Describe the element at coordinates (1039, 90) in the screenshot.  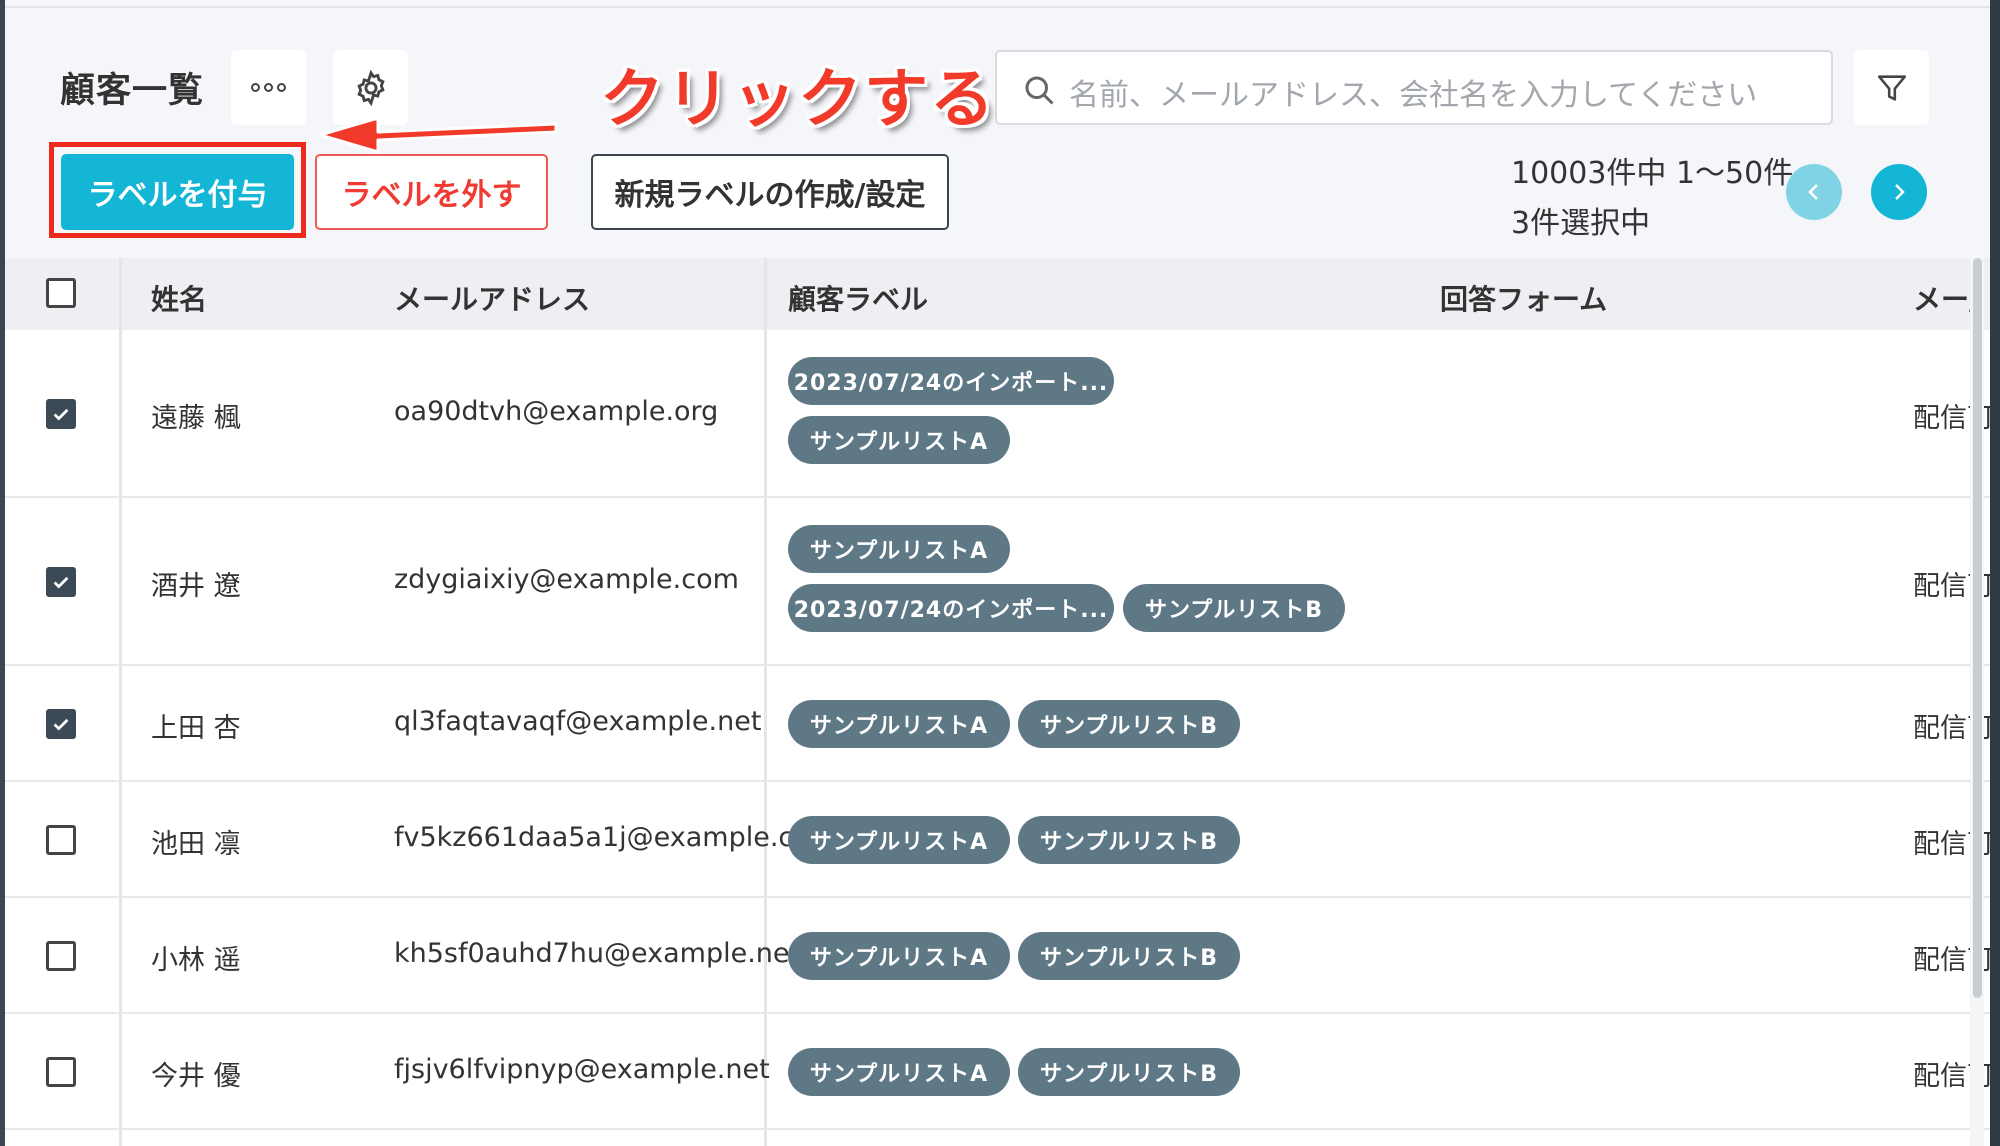
I see `search-icon` at that location.